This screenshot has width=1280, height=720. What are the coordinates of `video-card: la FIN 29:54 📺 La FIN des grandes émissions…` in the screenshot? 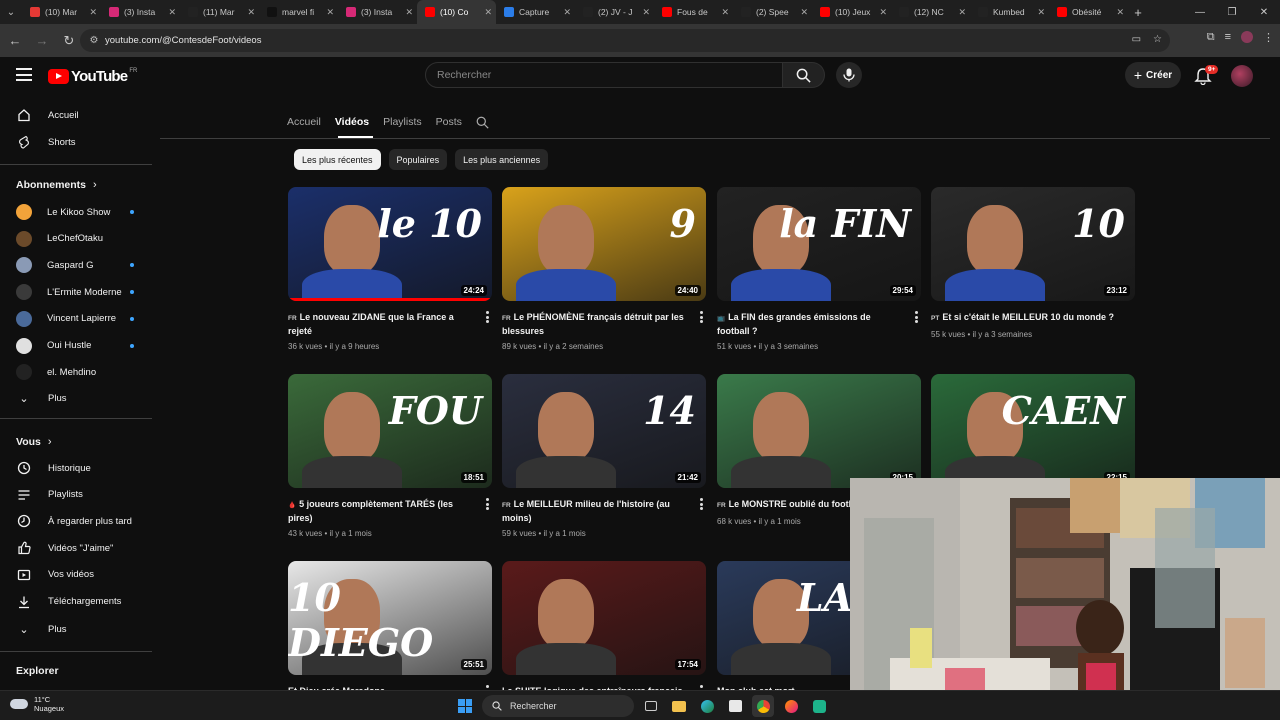 It's located at (819, 269).